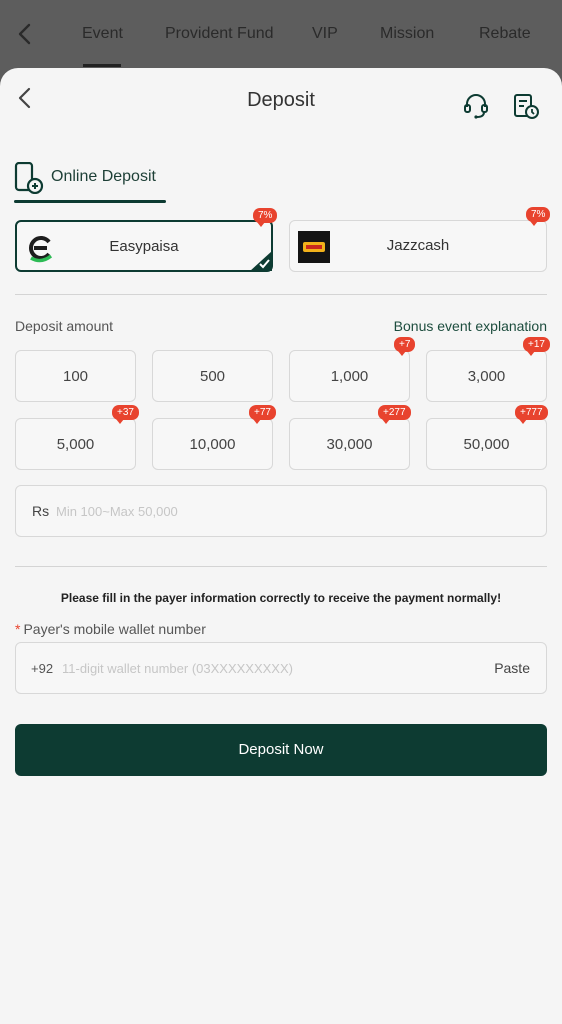  What do you see at coordinates (281, 35) in the screenshot?
I see `top-navigation: Event Provident Fund VIP Mission Rebate` at bounding box center [281, 35].